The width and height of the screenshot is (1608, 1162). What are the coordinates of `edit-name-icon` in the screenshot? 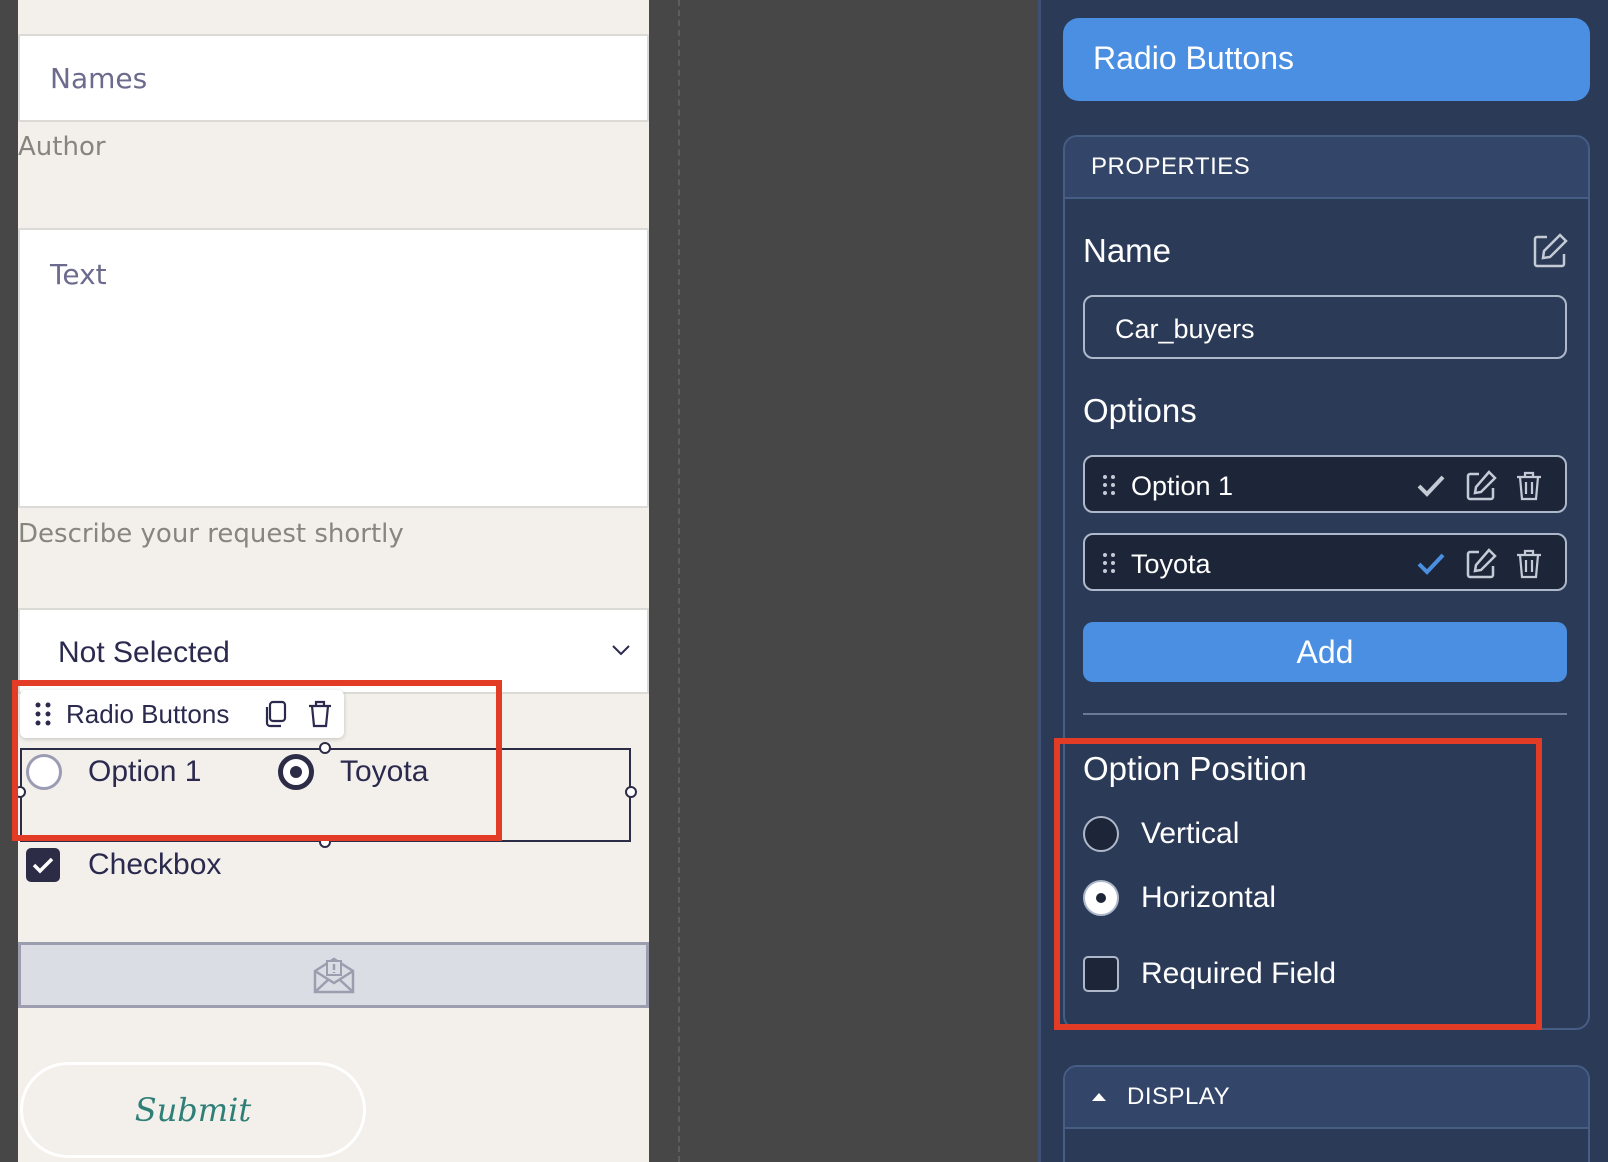 It's located at (1550, 251).